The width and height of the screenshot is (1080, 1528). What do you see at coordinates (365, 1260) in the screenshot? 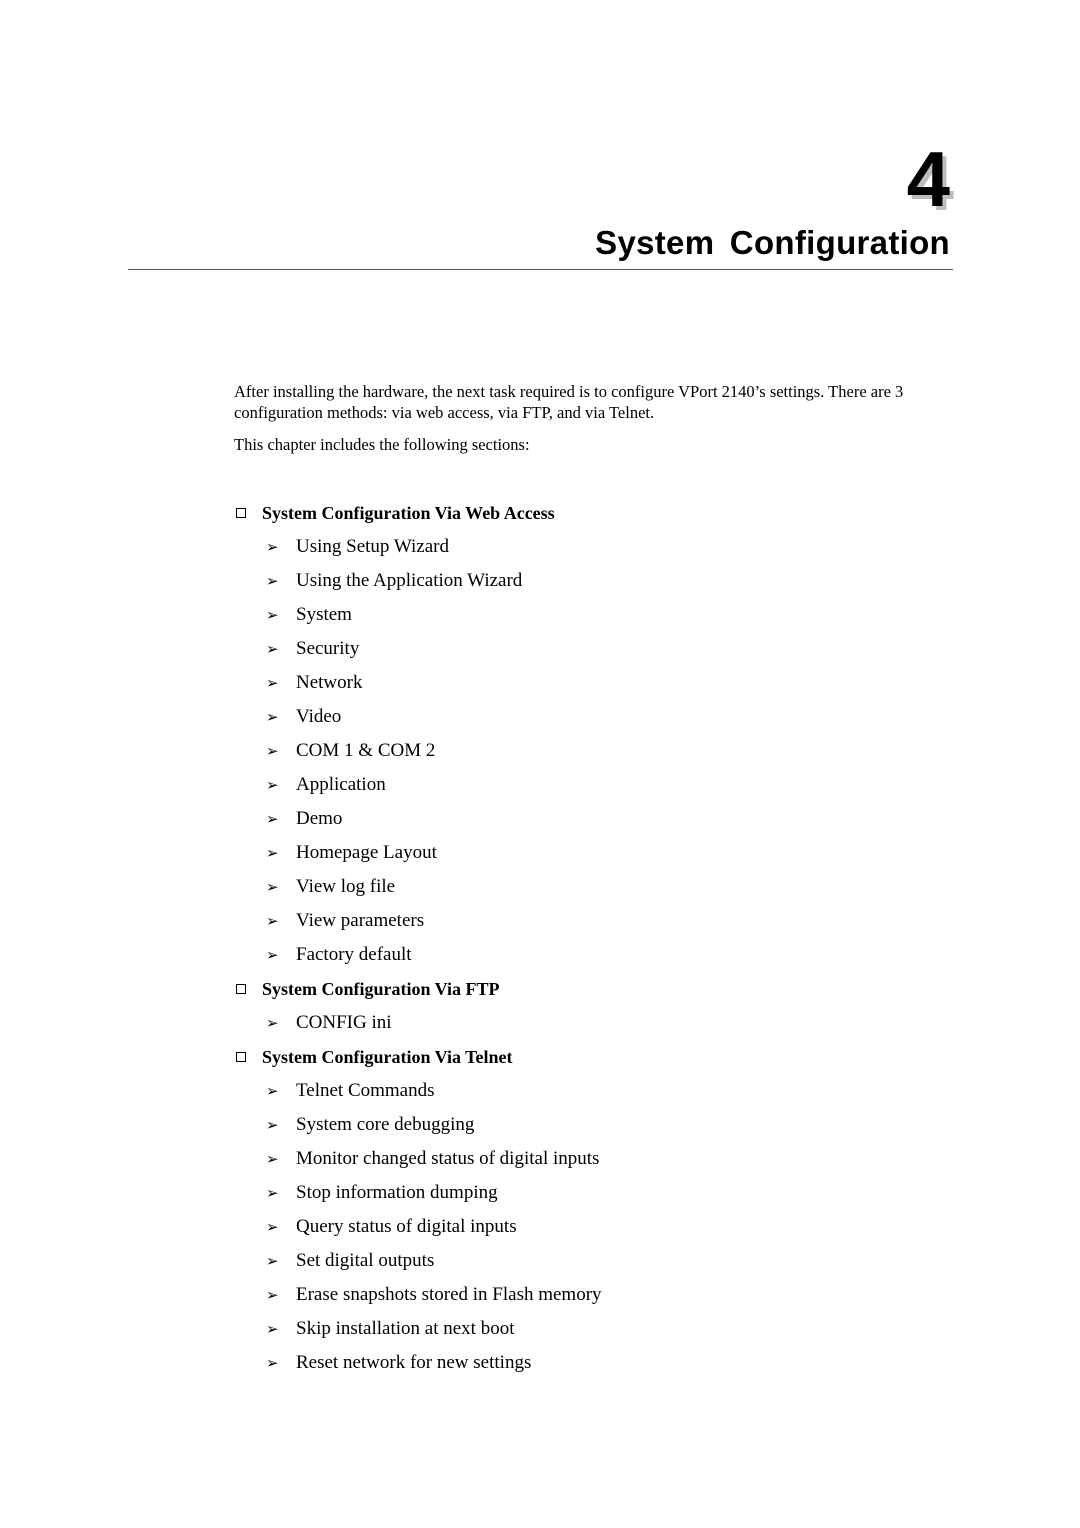
I see `list-item-label: Set digital outputs` at bounding box center [365, 1260].